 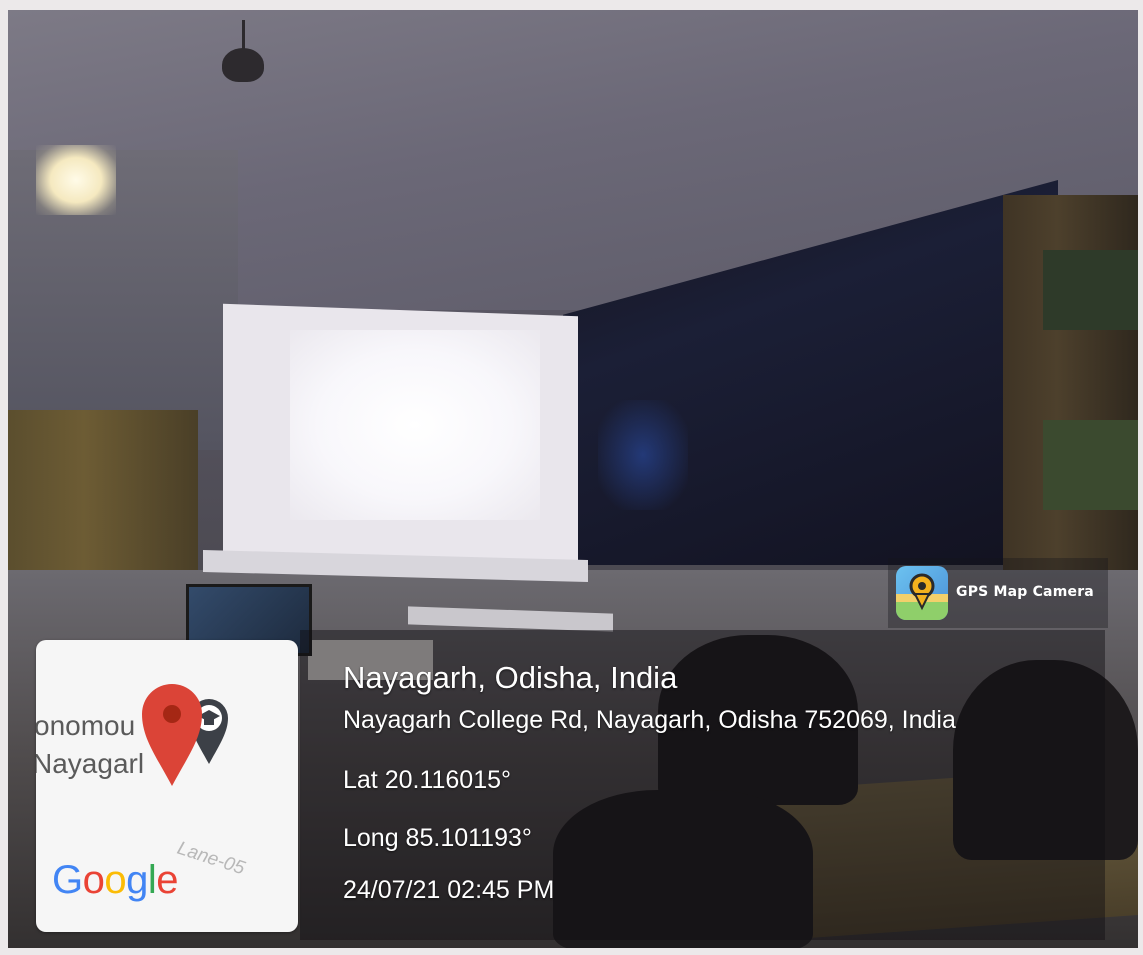 What do you see at coordinates (1025, 592) in the screenshot?
I see `app-badge-label: GPS Map Camera` at bounding box center [1025, 592].